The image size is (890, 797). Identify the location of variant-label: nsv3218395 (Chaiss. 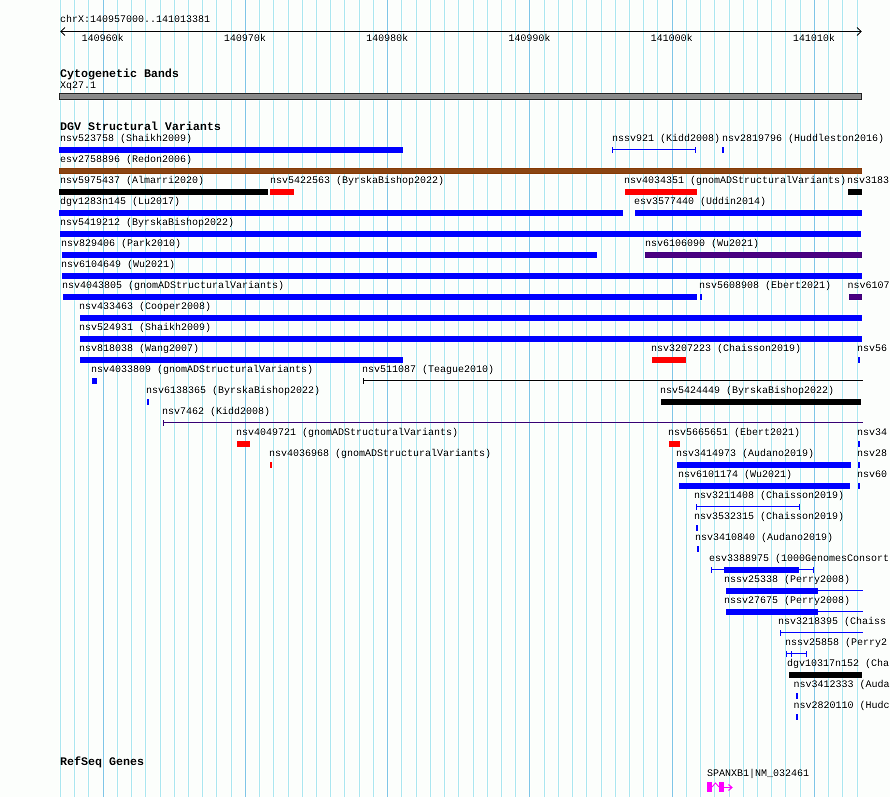
(832, 623).